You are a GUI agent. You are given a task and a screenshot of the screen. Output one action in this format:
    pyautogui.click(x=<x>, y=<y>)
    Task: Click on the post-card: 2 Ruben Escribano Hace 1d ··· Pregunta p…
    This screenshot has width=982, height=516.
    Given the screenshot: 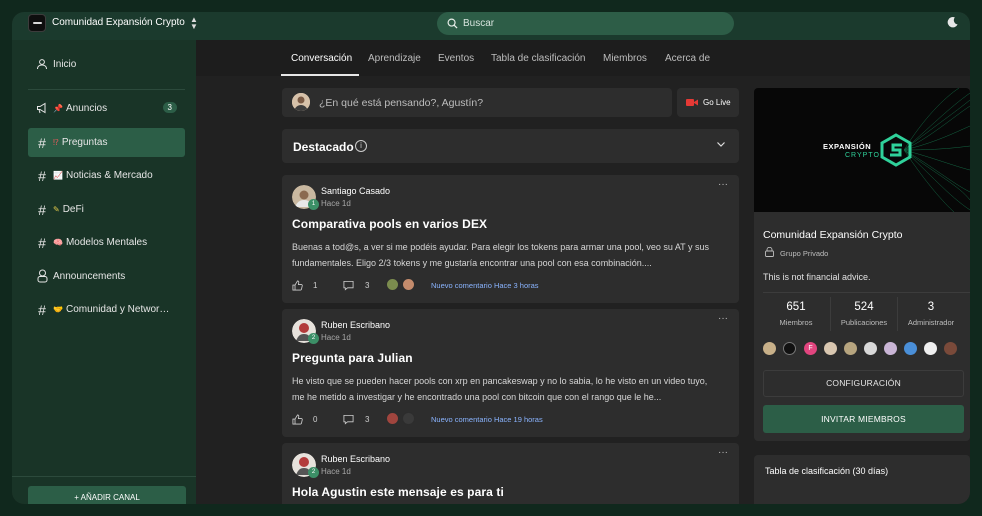 What is the action you would take?
    pyautogui.click(x=510, y=373)
    